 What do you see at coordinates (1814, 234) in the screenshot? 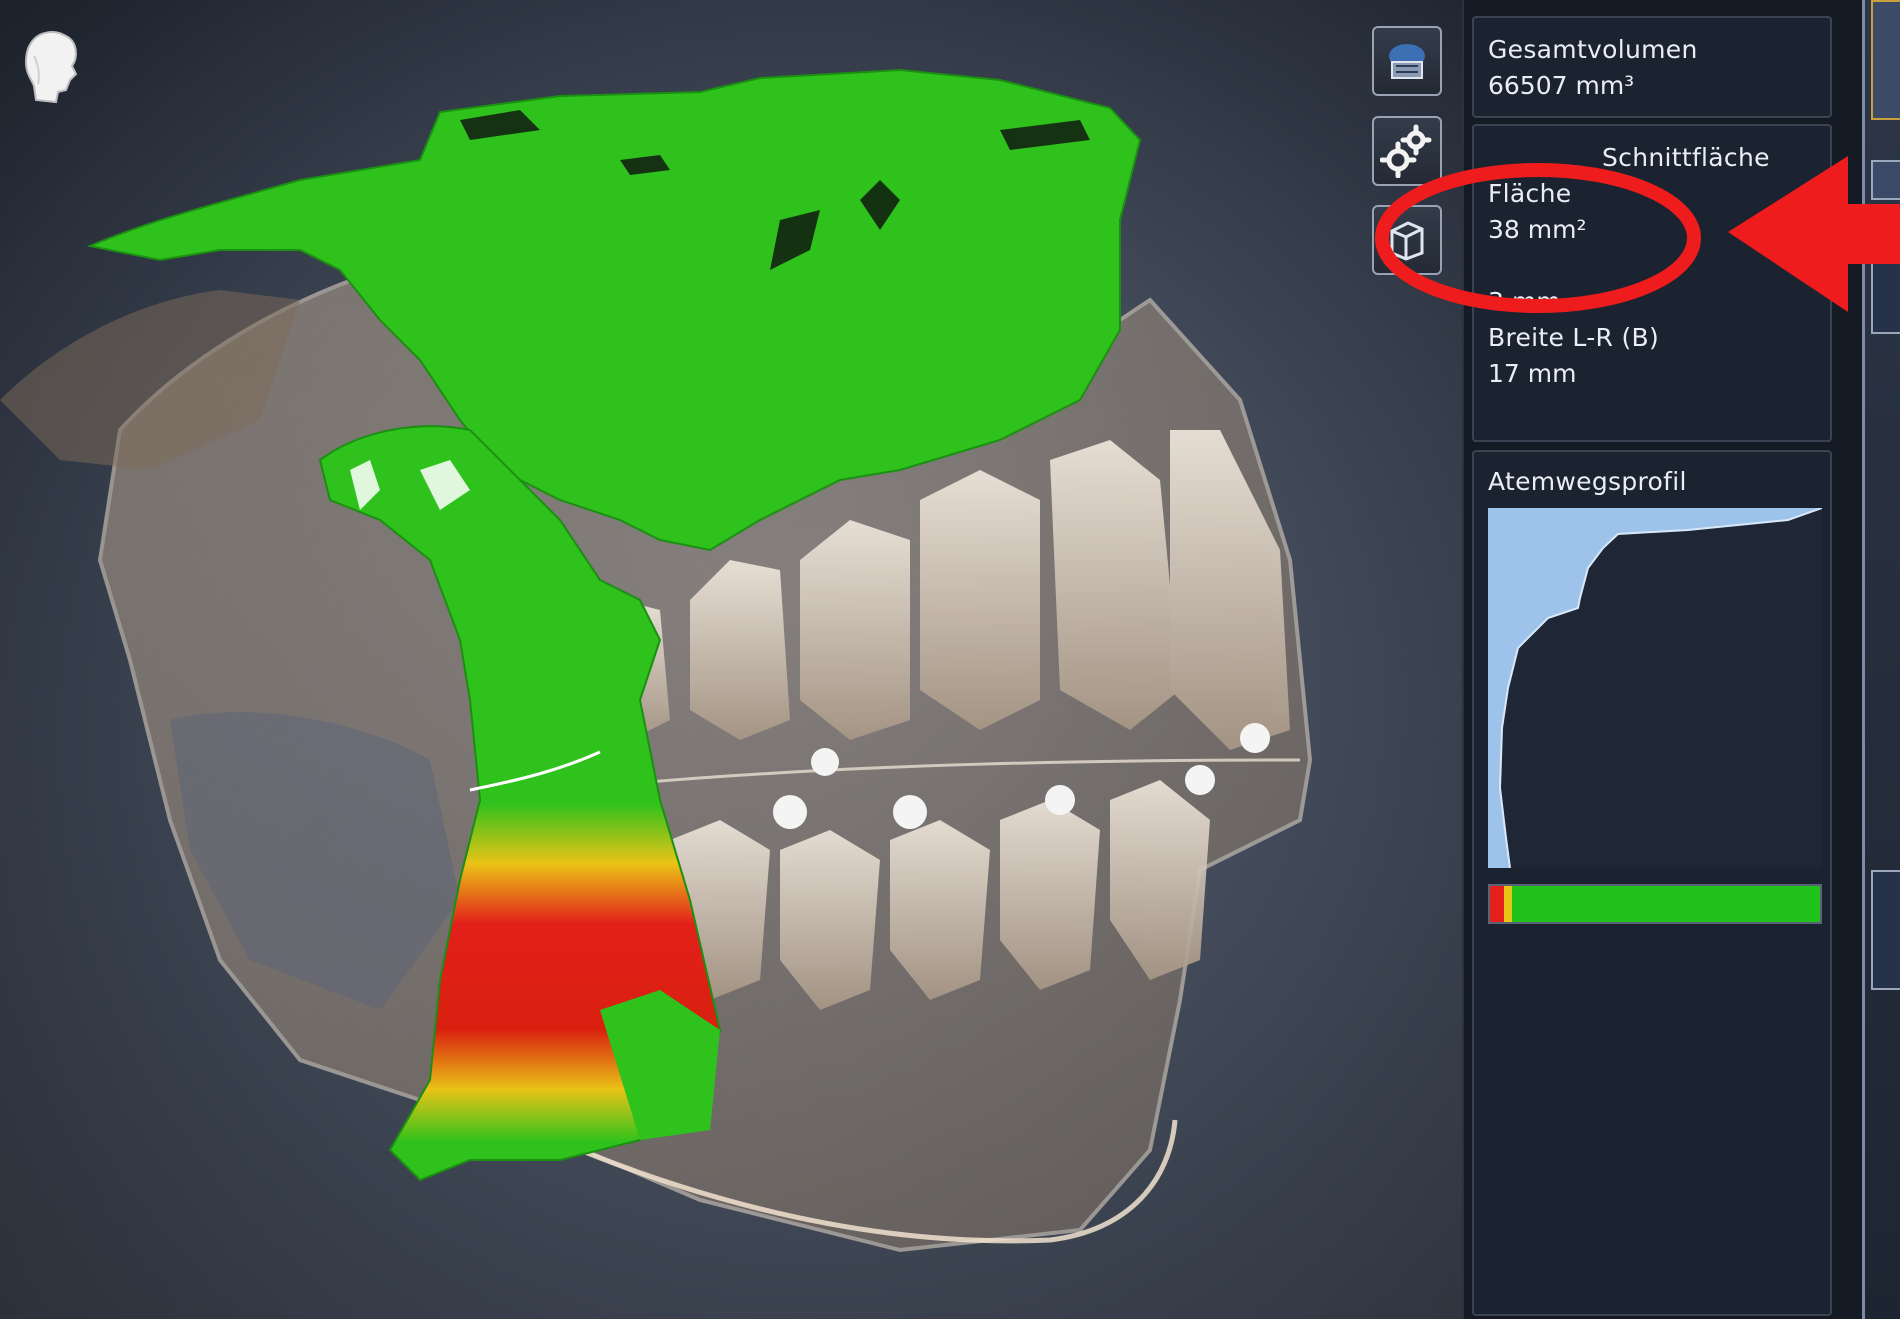
I see `pointer-arrow-annotation` at bounding box center [1814, 234].